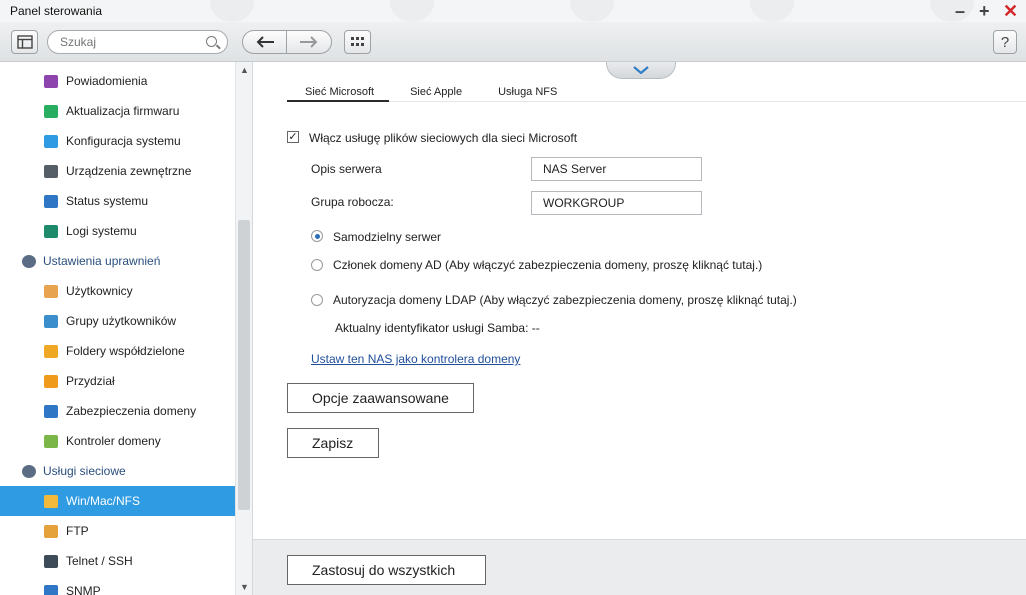  I want to click on sidebar-item: Usługi sieciowe, so click(117, 471).